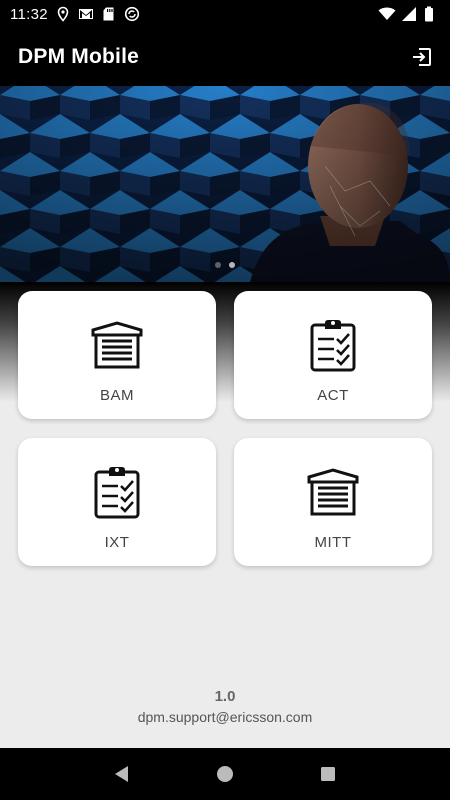 This screenshot has width=450, height=800. I want to click on back-icon, so click(121, 774).